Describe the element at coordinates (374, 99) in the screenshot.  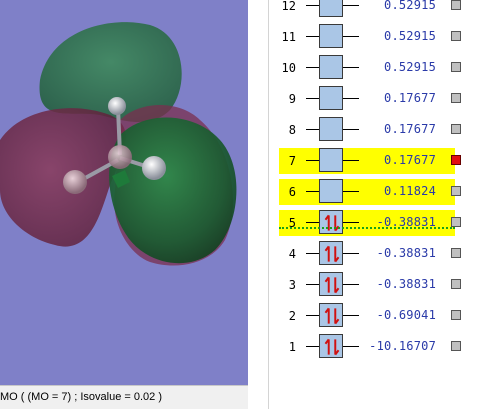
I see `mo-level-row: 9 0.17677` at that location.